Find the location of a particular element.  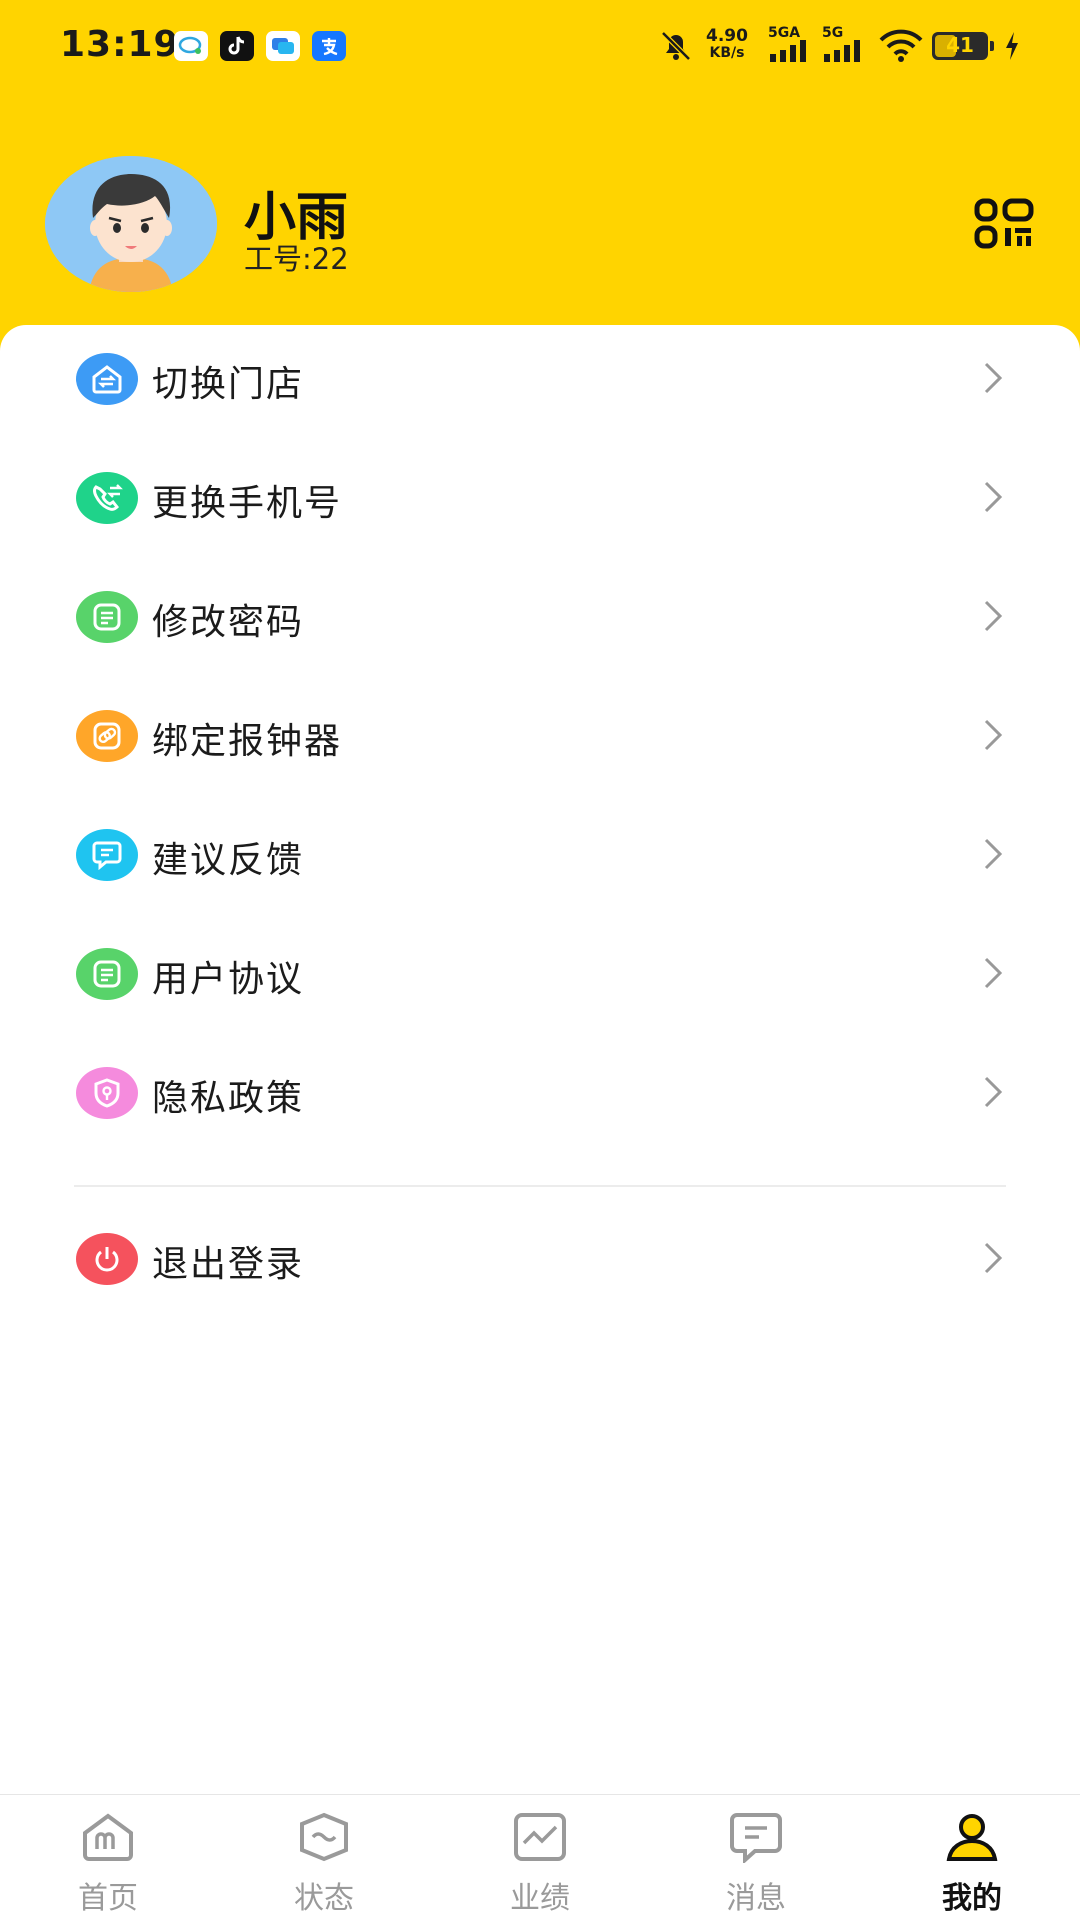

menu-item-label: 建议反馈 is located at coordinates (228, 860).